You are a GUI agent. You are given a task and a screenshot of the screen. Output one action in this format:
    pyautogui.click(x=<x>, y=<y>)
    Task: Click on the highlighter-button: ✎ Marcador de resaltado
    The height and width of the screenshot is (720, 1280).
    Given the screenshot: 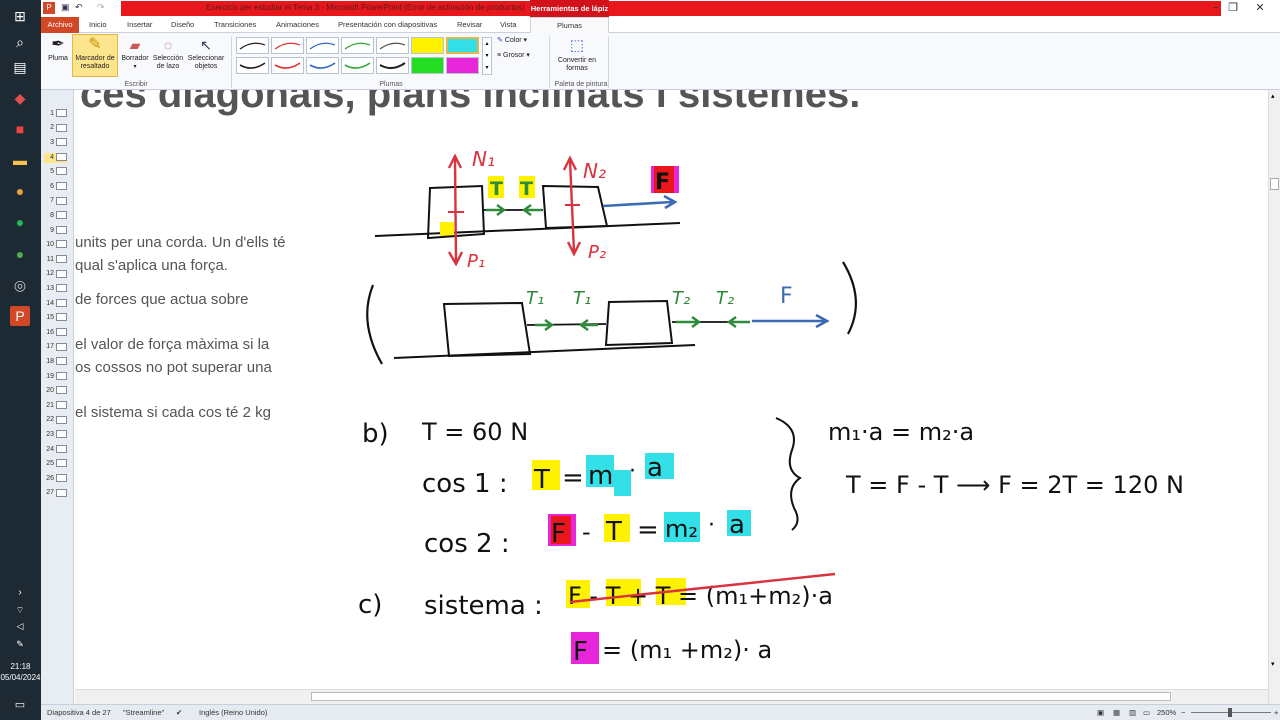 What is the action you would take?
    pyautogui.click(x=95, y=55)
    